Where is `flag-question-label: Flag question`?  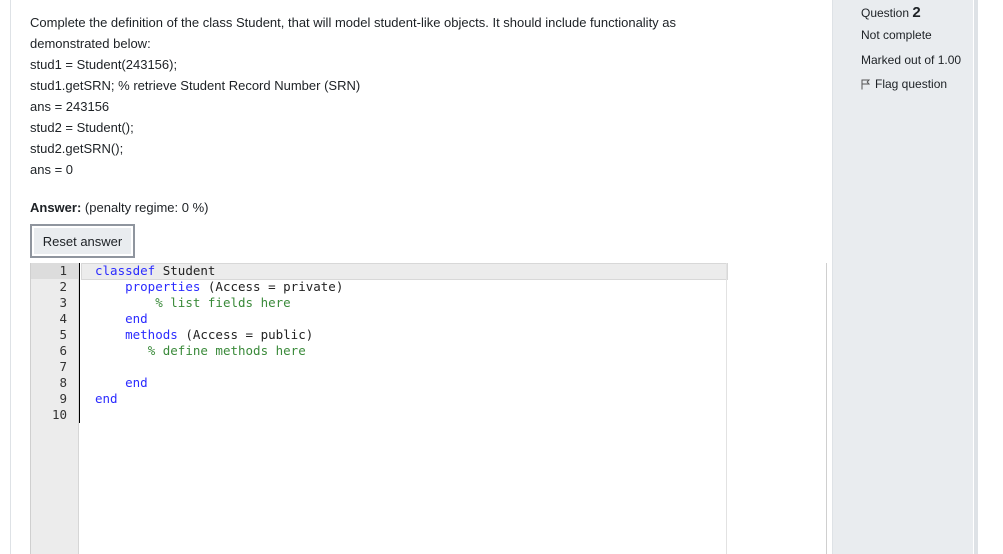 flag-question-label: Flag question is located at coordinates (911, 84).